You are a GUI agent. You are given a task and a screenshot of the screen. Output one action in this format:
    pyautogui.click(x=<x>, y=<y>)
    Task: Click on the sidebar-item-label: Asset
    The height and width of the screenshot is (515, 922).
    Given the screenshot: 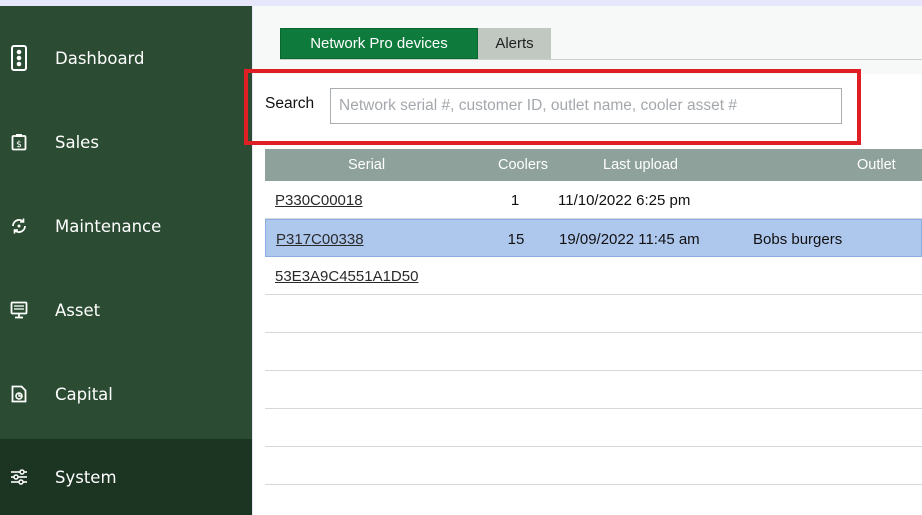 What is the action you would take?
    pyautogui.click(x=78, y=310)
    